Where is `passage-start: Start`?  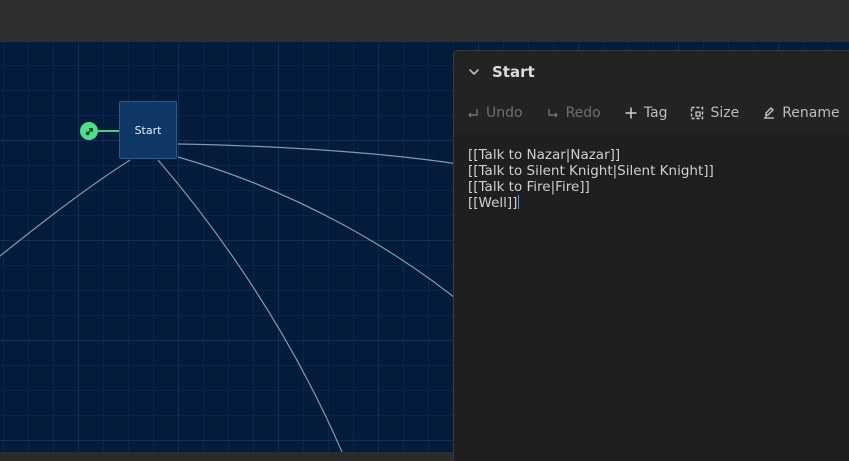
passage-start: Start is located at coordinates (148, 130).